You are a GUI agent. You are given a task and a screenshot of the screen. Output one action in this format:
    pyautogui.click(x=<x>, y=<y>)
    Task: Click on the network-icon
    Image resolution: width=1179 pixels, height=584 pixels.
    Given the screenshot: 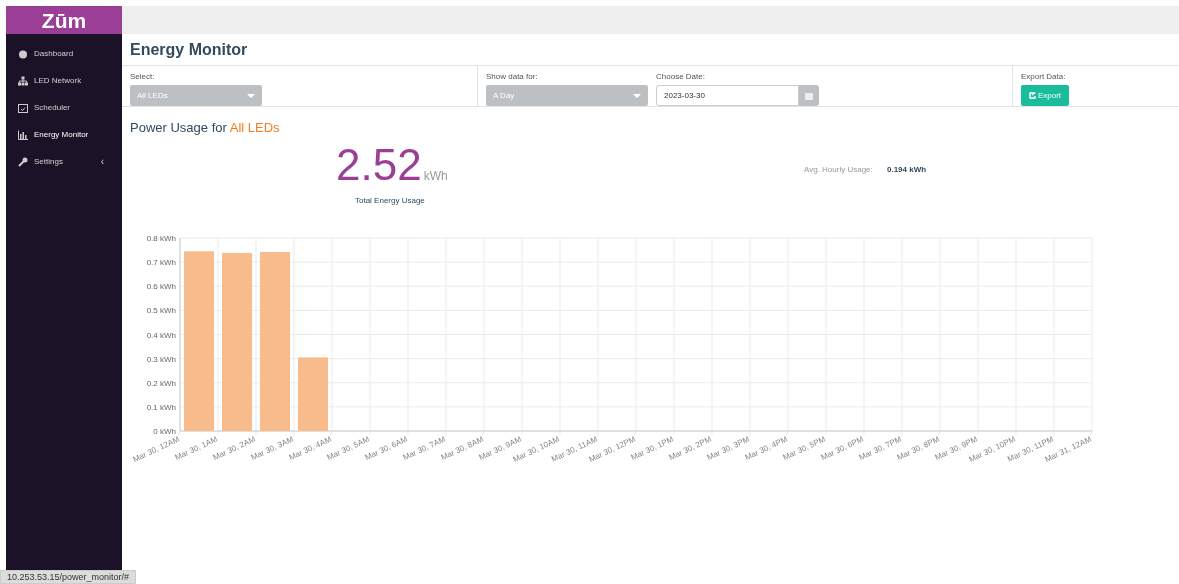 What is the action you would take?
    pyautogui.click(x=23, y=80)
    